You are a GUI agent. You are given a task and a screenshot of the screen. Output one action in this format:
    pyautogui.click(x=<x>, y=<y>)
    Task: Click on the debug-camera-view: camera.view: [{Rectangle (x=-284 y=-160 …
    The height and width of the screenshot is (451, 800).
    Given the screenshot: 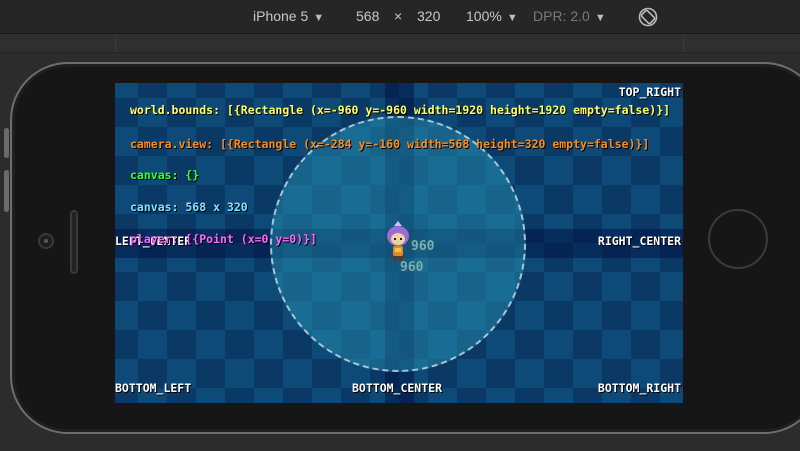 What is the action you would take?
    pyautogui.click(x=390, y=144)
    